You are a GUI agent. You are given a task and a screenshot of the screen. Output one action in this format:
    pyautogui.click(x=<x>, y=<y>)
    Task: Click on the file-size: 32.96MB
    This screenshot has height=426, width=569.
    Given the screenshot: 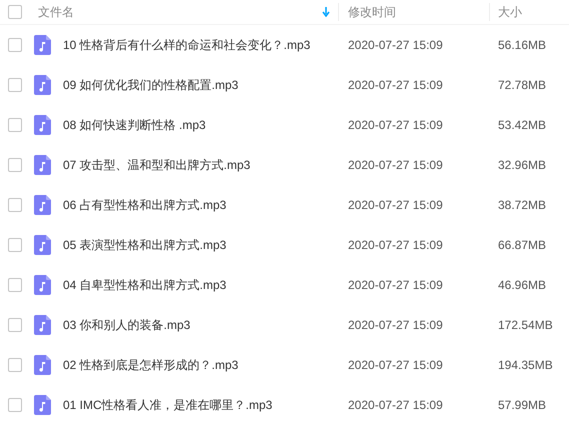 What is the action you would take?
    pyautogui.click(x=522, y=165)
    